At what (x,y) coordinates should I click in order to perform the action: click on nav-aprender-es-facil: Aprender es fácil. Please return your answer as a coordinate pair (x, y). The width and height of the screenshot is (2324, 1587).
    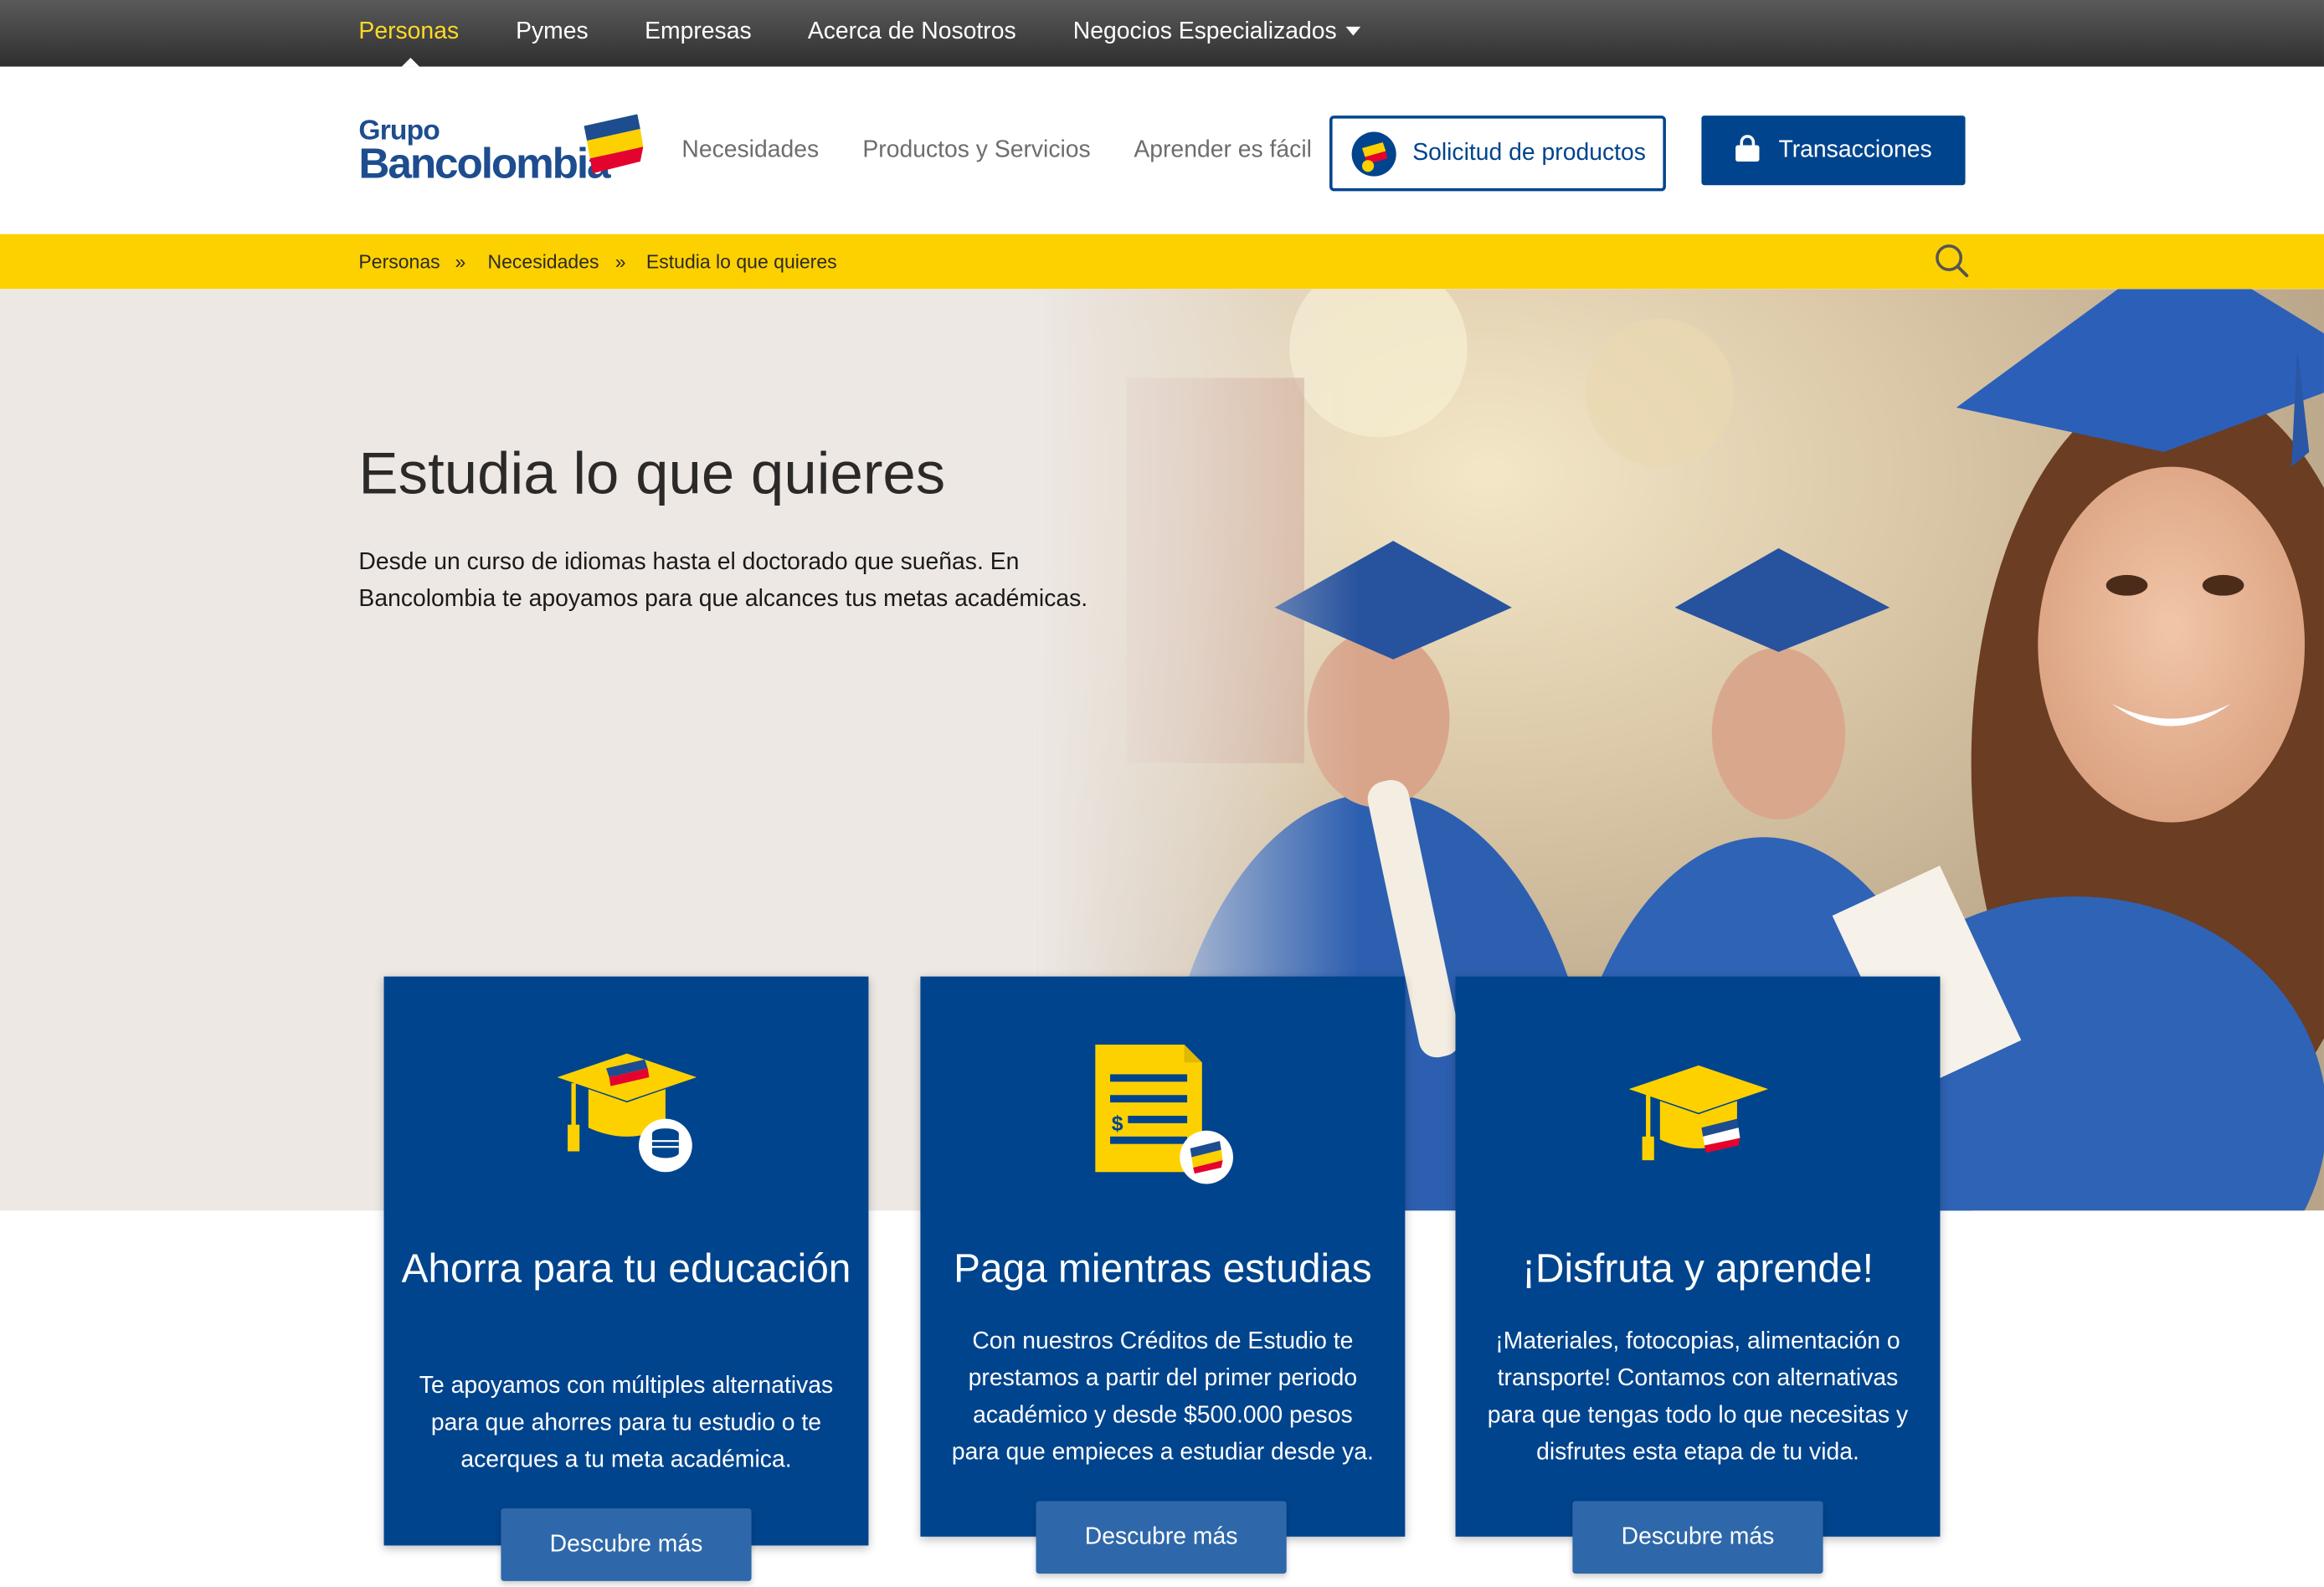
    Looking at the image, I should click on (1223, 151).